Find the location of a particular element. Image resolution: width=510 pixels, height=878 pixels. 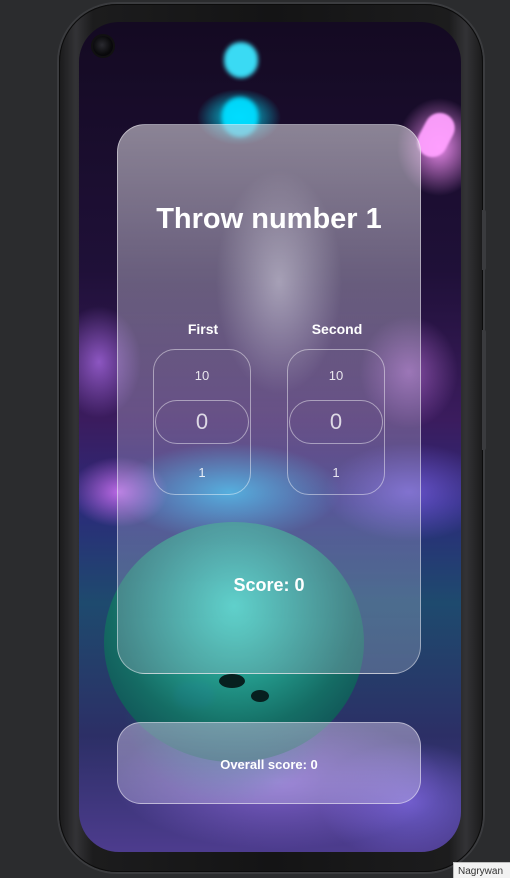

overall-score: Overall score: 0 is located at coordinates (269, 764).